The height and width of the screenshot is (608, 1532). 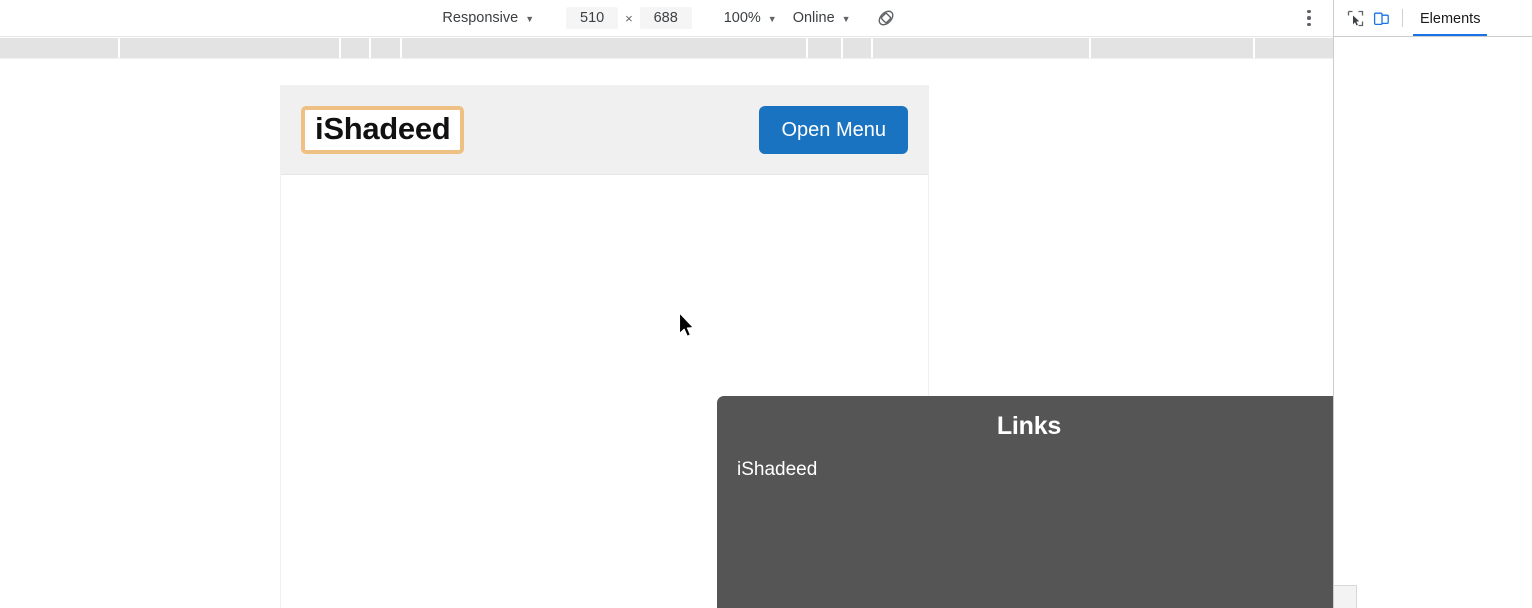 I want to click on viewport-width-input, so click(x=592, y=18).